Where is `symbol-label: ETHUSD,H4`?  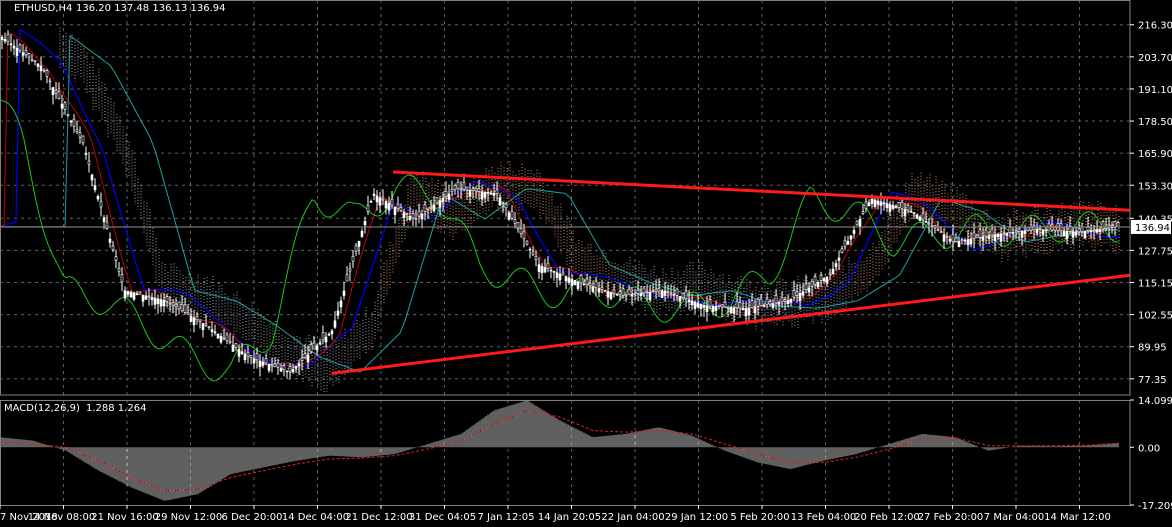
symbol-label: ETHUSD,H4 is located at coordinates (43, 8).